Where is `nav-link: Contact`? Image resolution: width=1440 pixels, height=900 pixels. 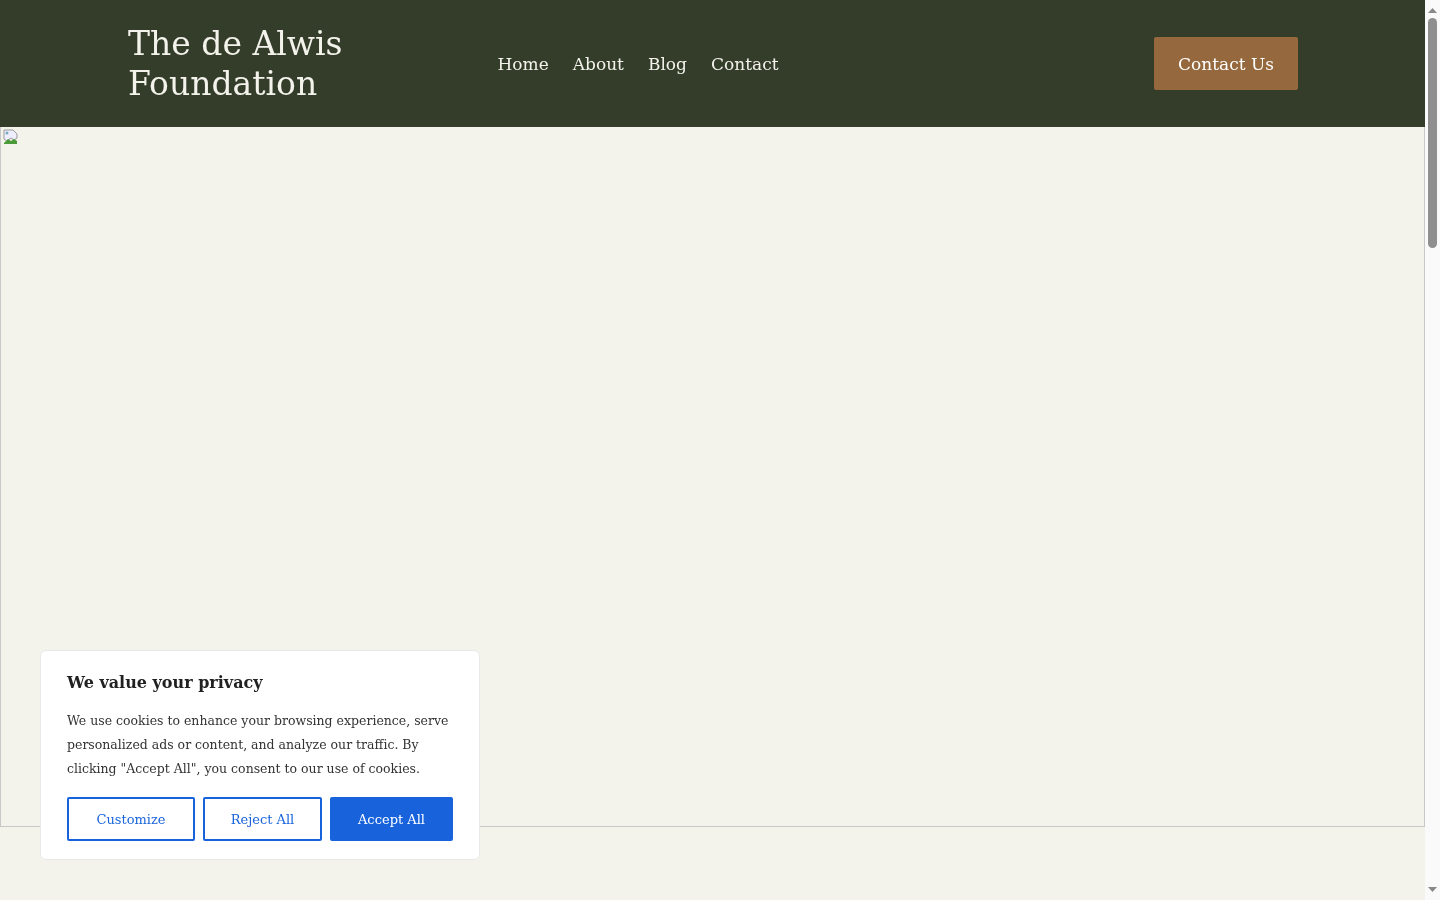 nav-link: Contact is located at coordinates (745, 63).